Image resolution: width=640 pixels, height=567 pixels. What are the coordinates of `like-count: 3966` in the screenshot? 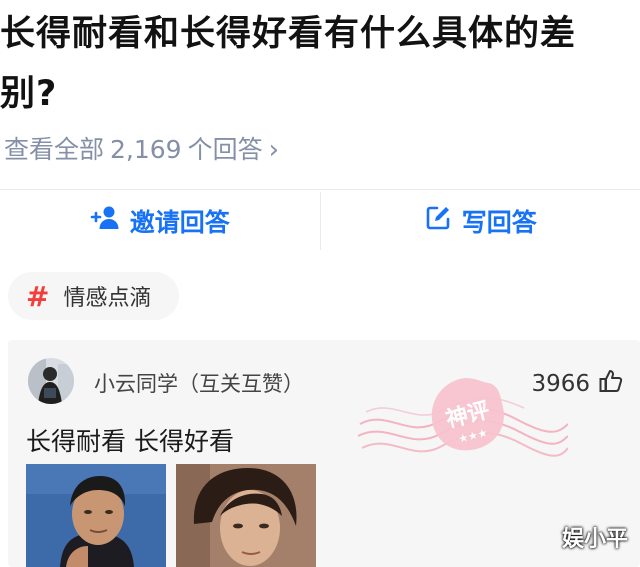 It's located at (560, 384).